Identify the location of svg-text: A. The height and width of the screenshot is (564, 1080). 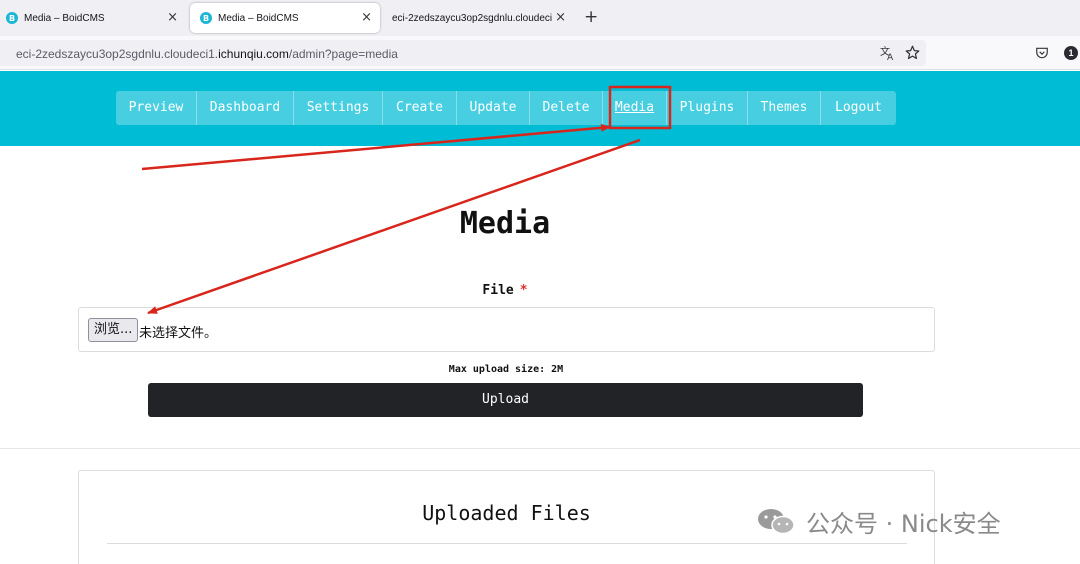
(890, 57).